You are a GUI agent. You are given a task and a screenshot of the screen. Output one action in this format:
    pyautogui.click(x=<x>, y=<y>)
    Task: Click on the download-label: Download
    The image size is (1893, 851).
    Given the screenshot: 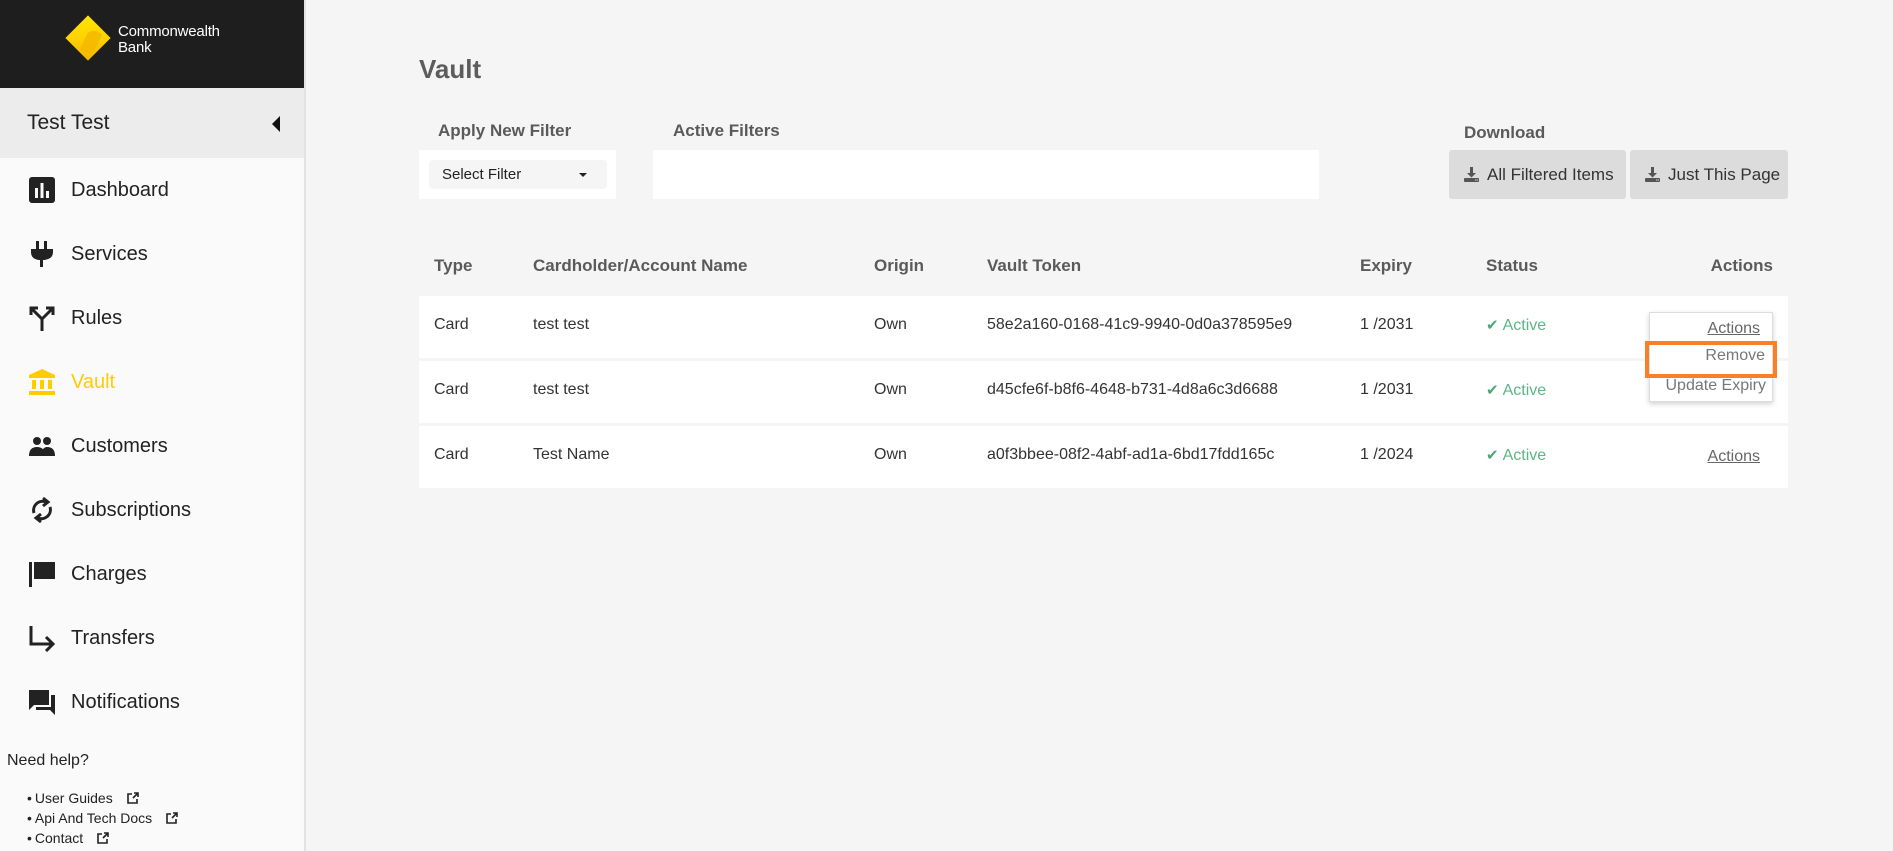 What is the action you would take?
    pyautogui.click(x=1505, y=132)
    